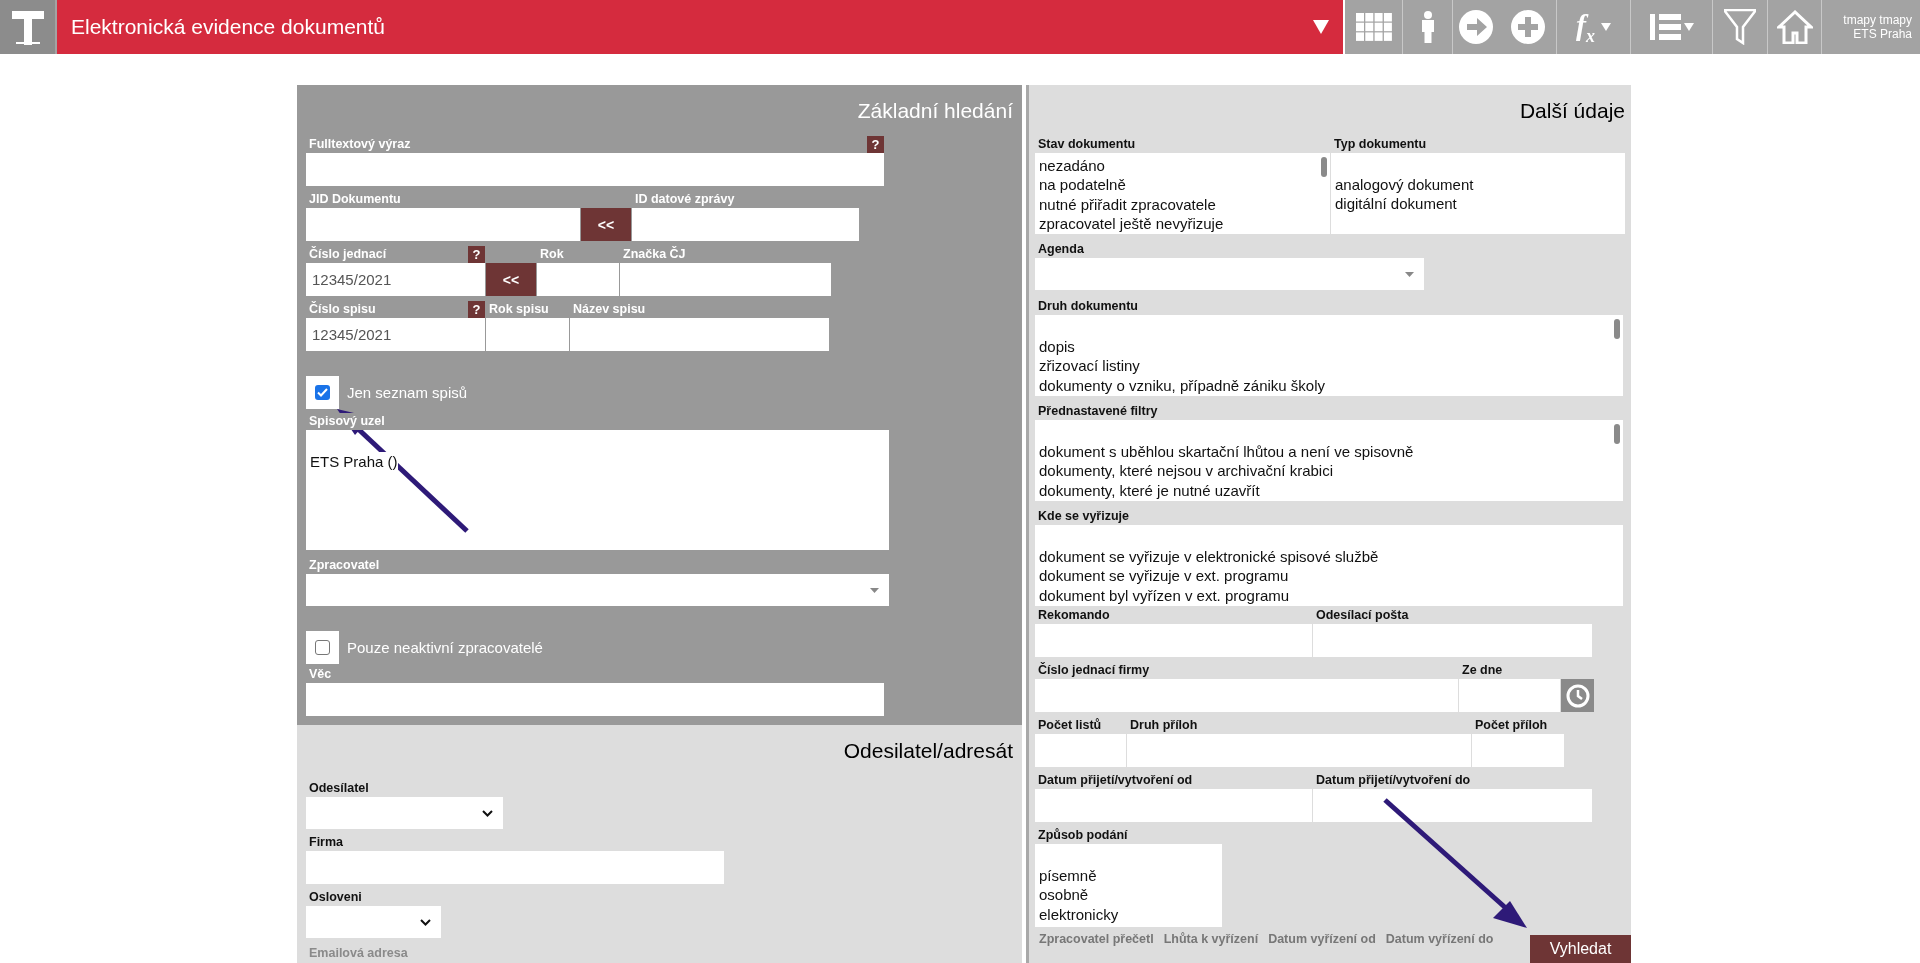 This screenshot has width=1920, height=963. I want to click on logo-icon, so click(27, 27).